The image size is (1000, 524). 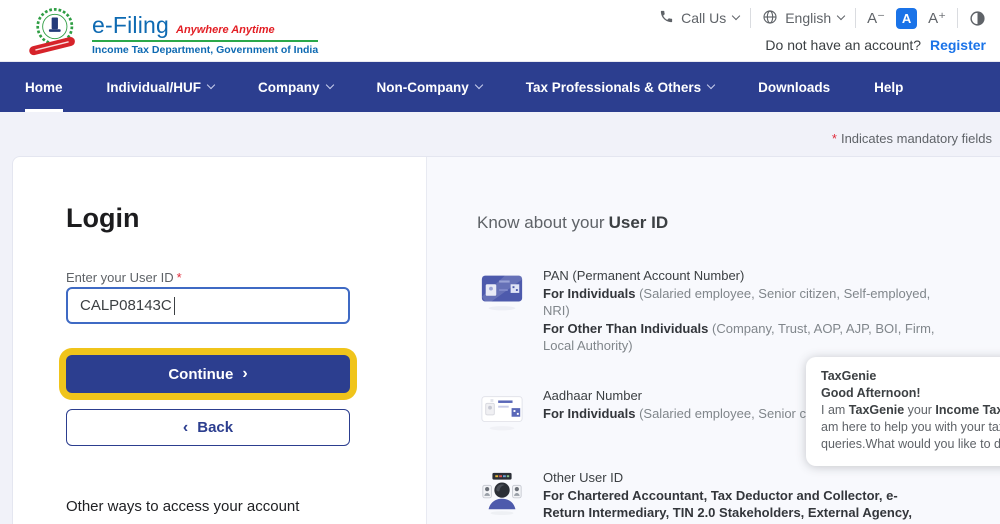 What do you see at coordinates (871, 393) in the screenshot?
I see `taxgenie-greeting: Good Afternoon!` at bounding box center [871, 393].